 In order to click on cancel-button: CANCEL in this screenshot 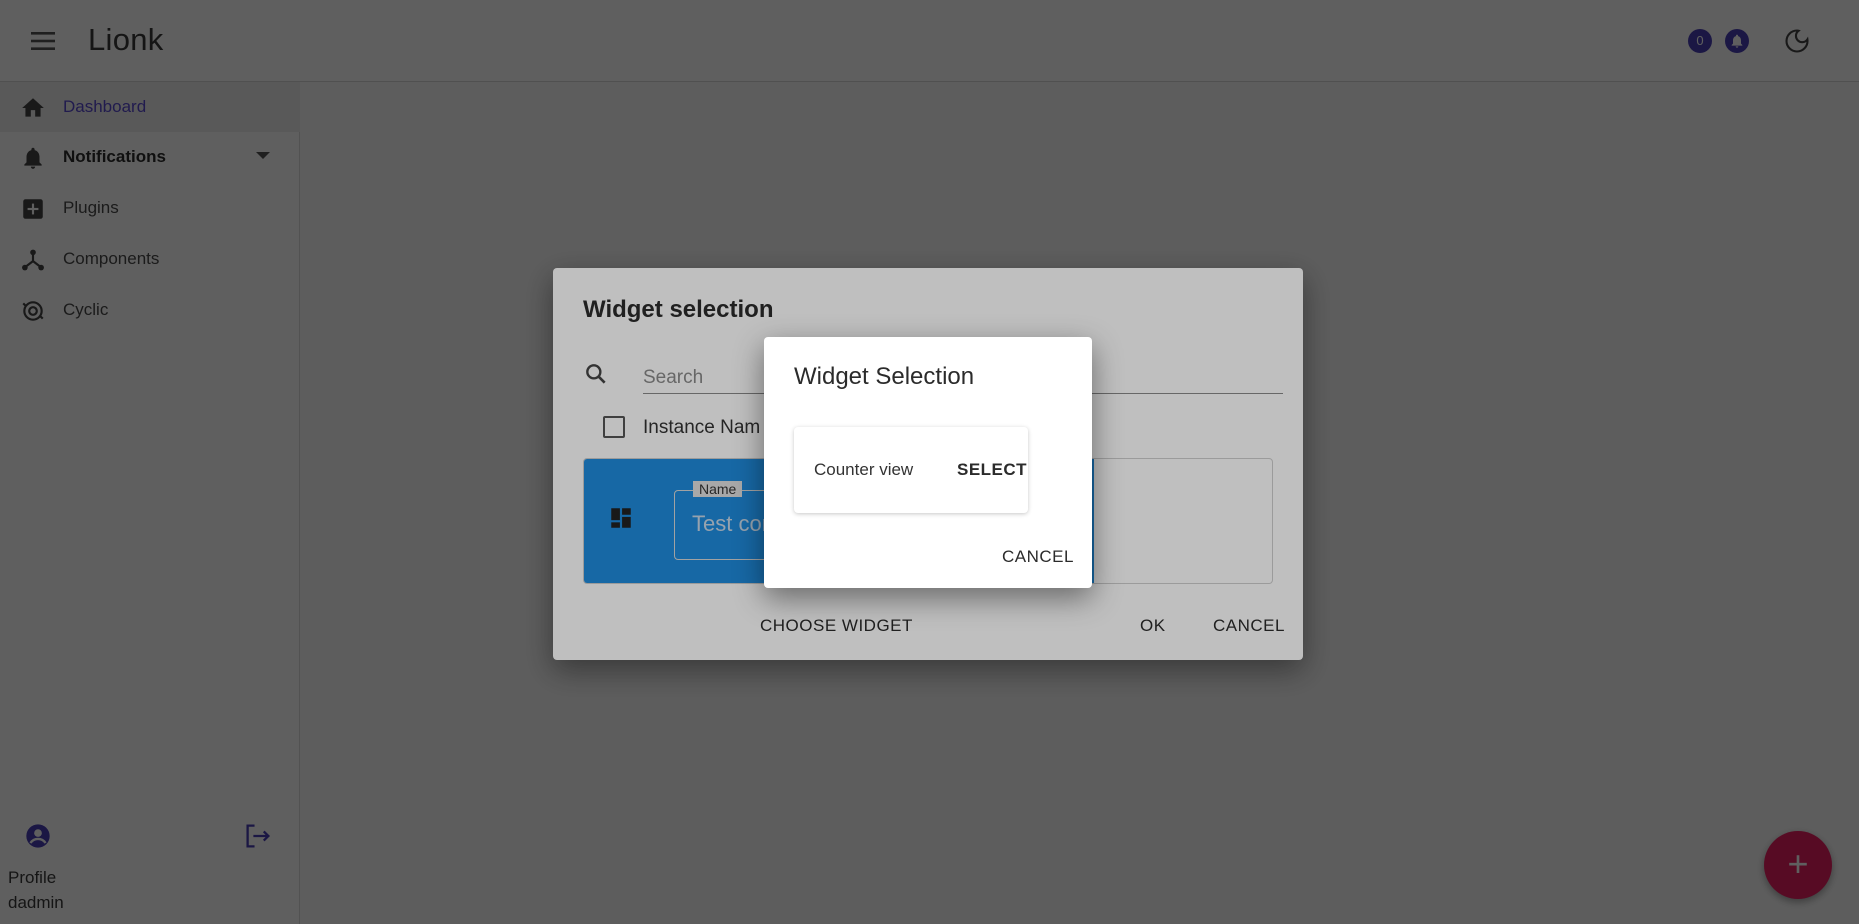, I will do `click(1038, 557)`.